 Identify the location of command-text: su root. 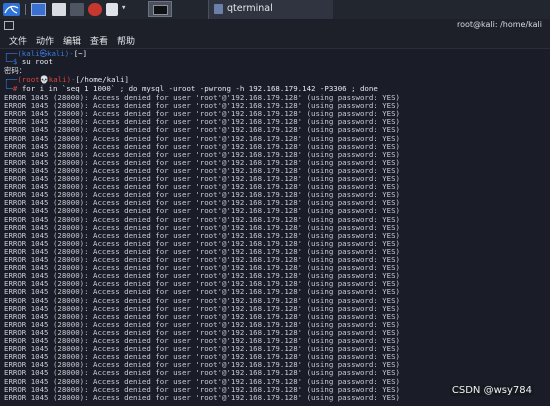
(37, 61).